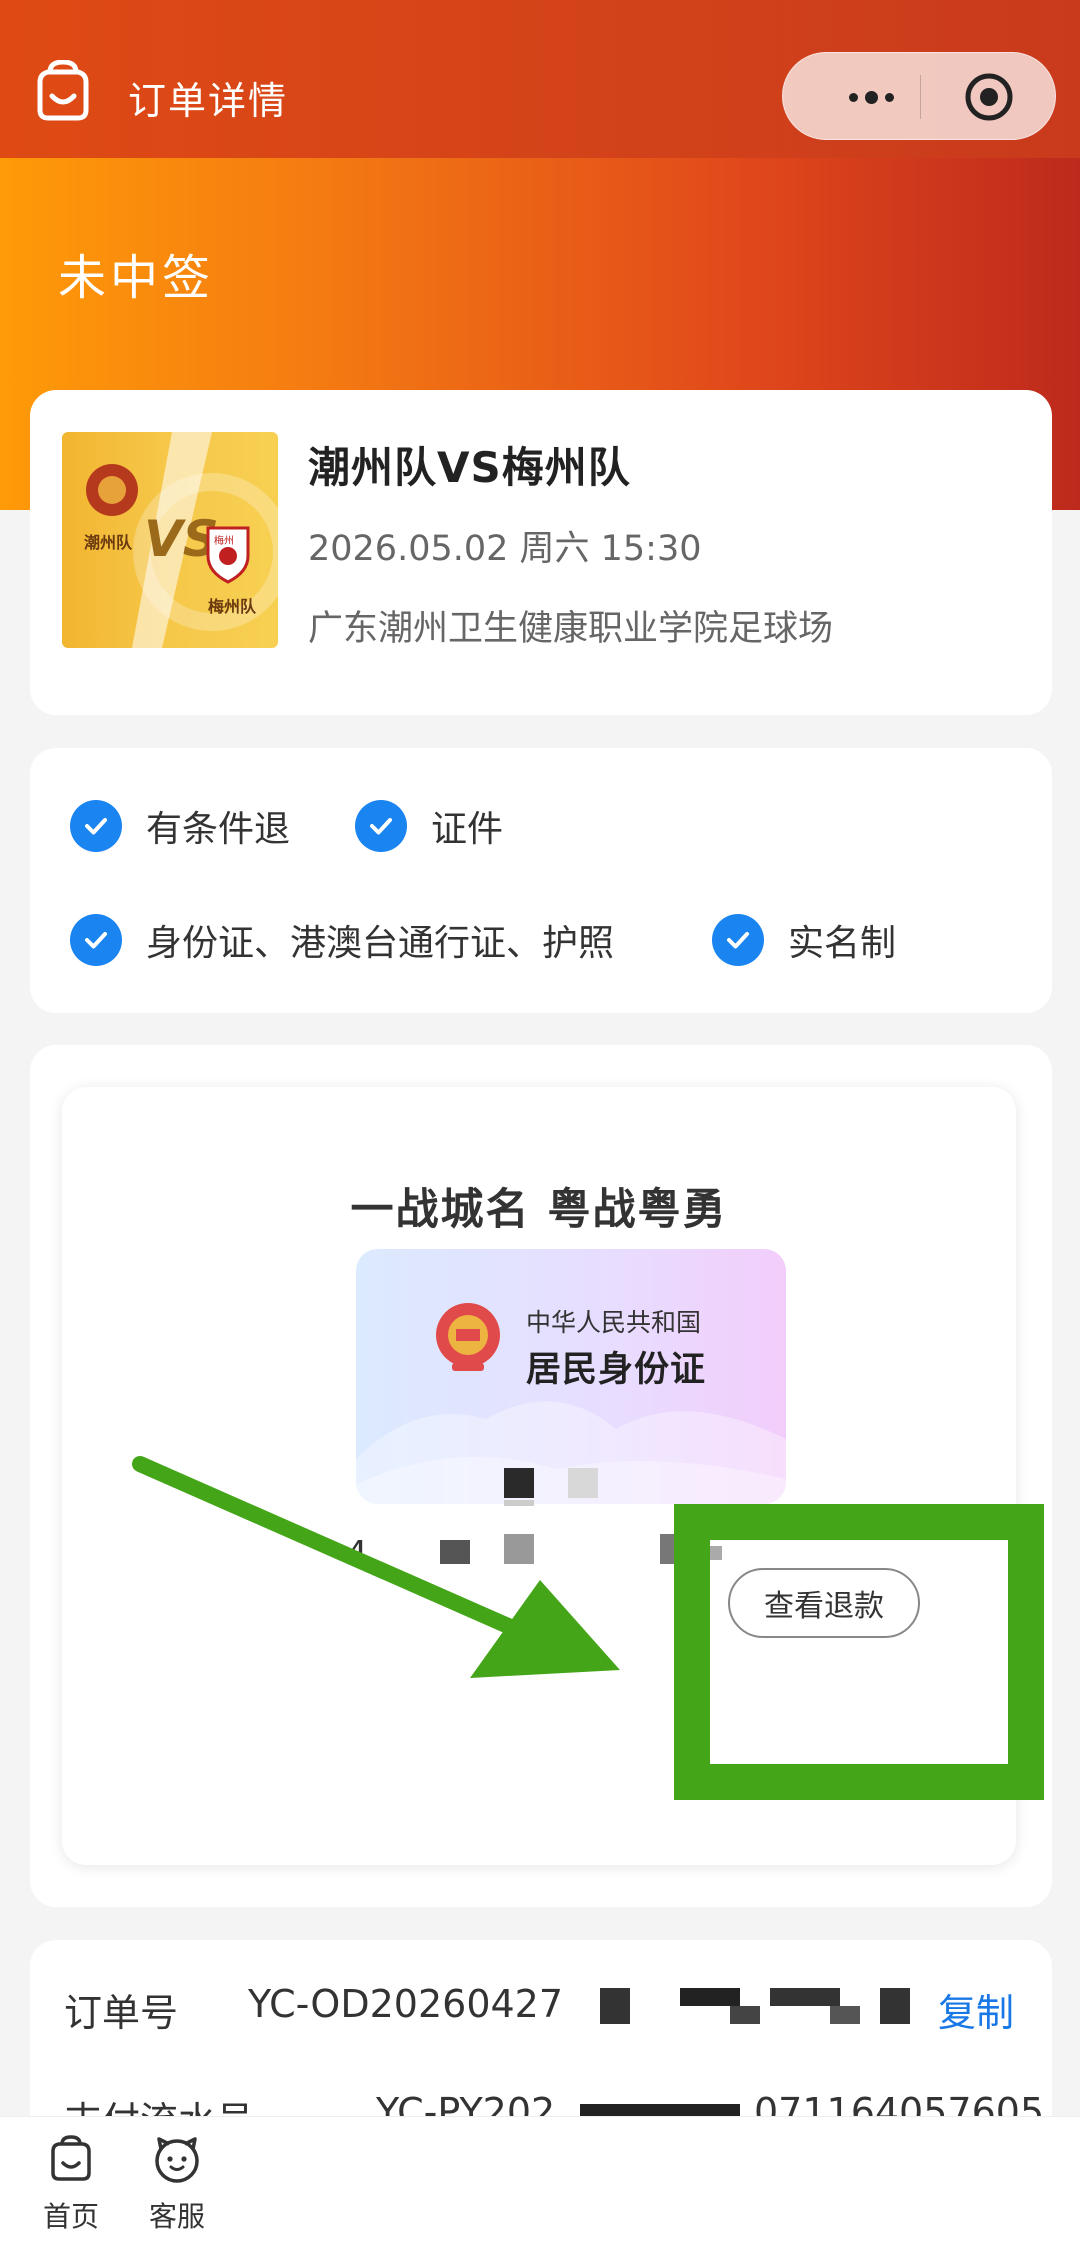 The image size is (1080, 2246). I want to click on target-icon, so click(989, 97).